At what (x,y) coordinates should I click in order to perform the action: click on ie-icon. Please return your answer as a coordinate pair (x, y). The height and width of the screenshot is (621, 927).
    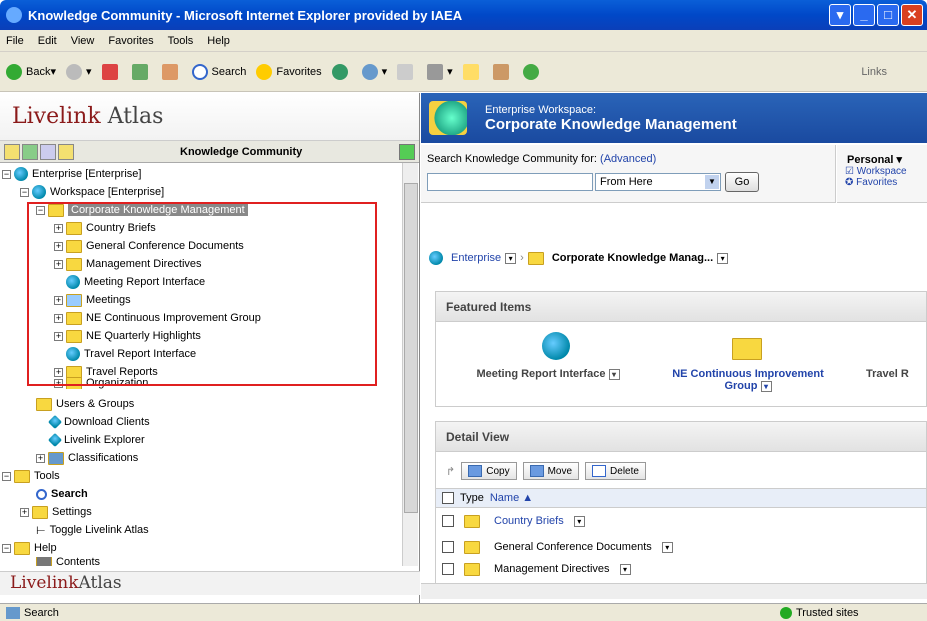
    Looking at the image, I should click on (14, 15).